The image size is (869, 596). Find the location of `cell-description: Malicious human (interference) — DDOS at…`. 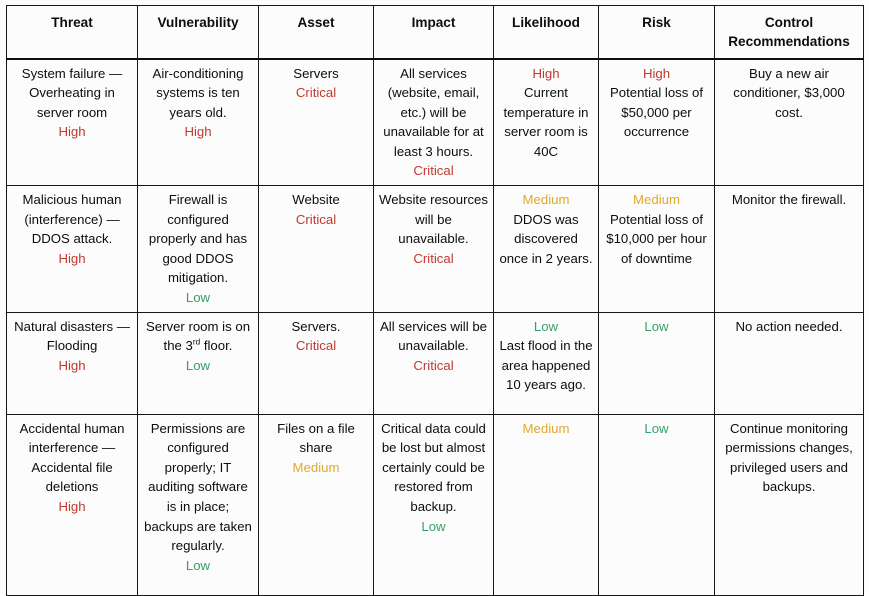

cell-description: Malicious human (interference) — DDOS at… is located at coordinates (72, 219).